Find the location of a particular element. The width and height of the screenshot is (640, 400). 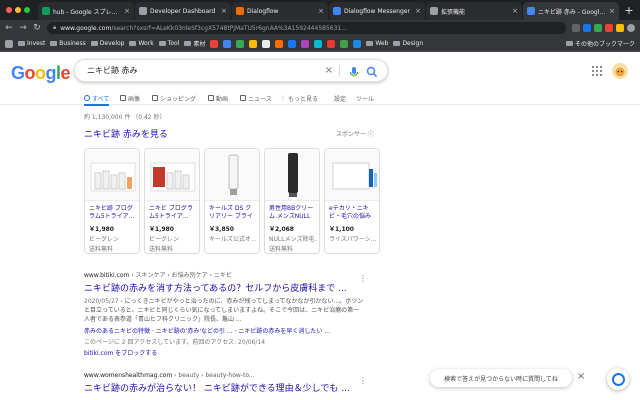

search-box: ニキビ跡 赤み × is located at coordinates (231, 70).